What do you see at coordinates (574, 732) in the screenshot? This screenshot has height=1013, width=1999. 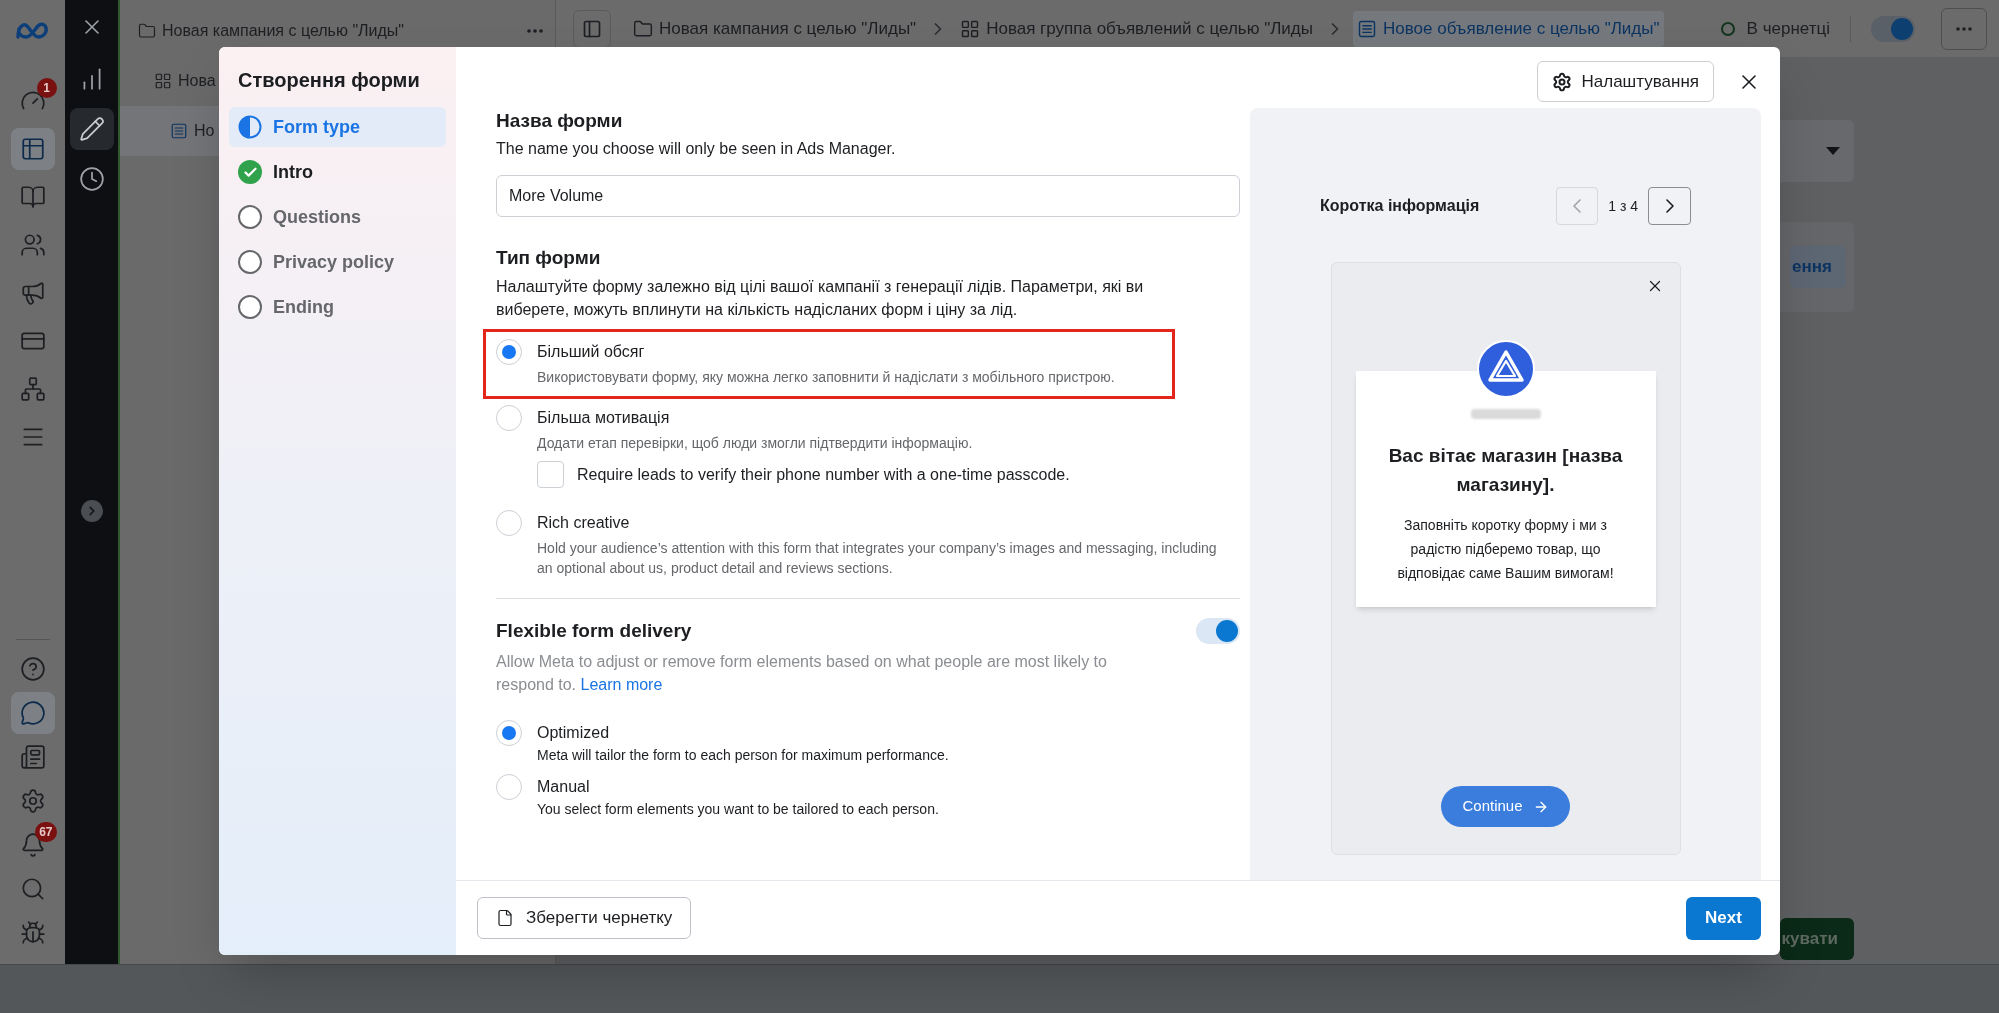 I see `option-label: Optimized` at bounding box center [574, 732].